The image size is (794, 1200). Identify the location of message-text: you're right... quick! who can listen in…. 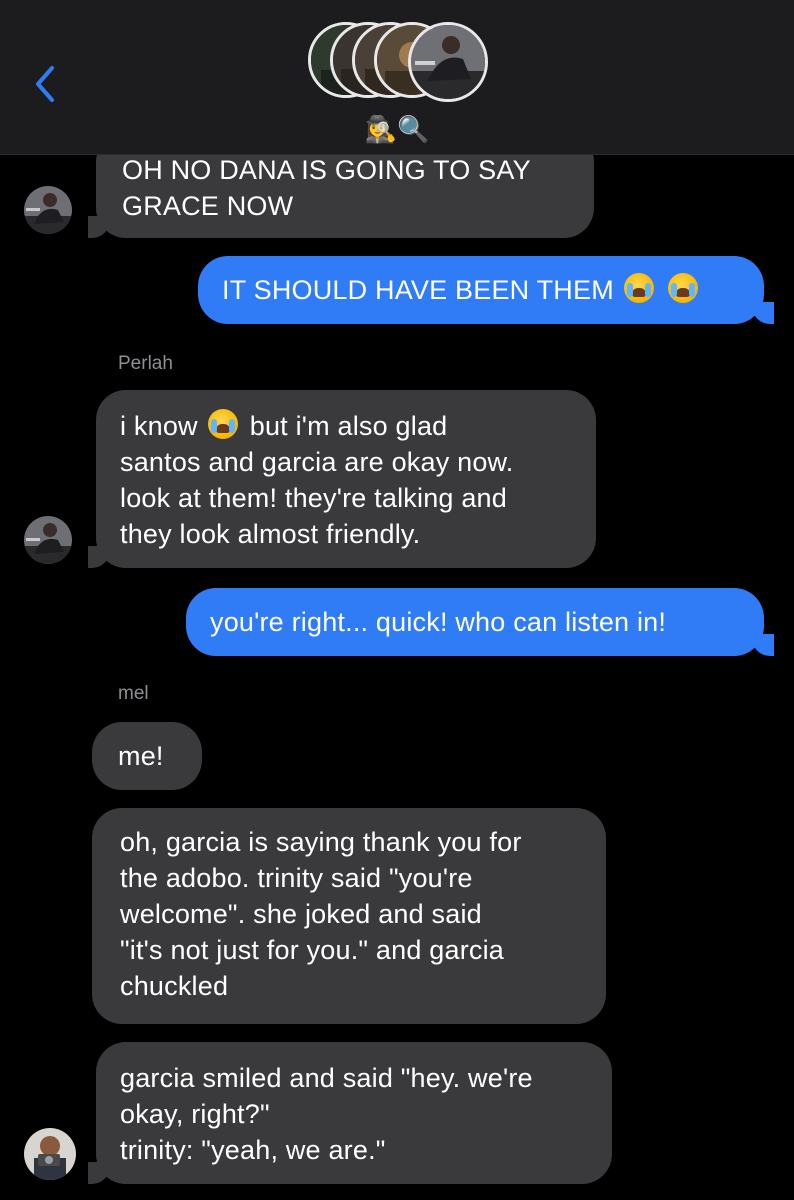
(438, 622).